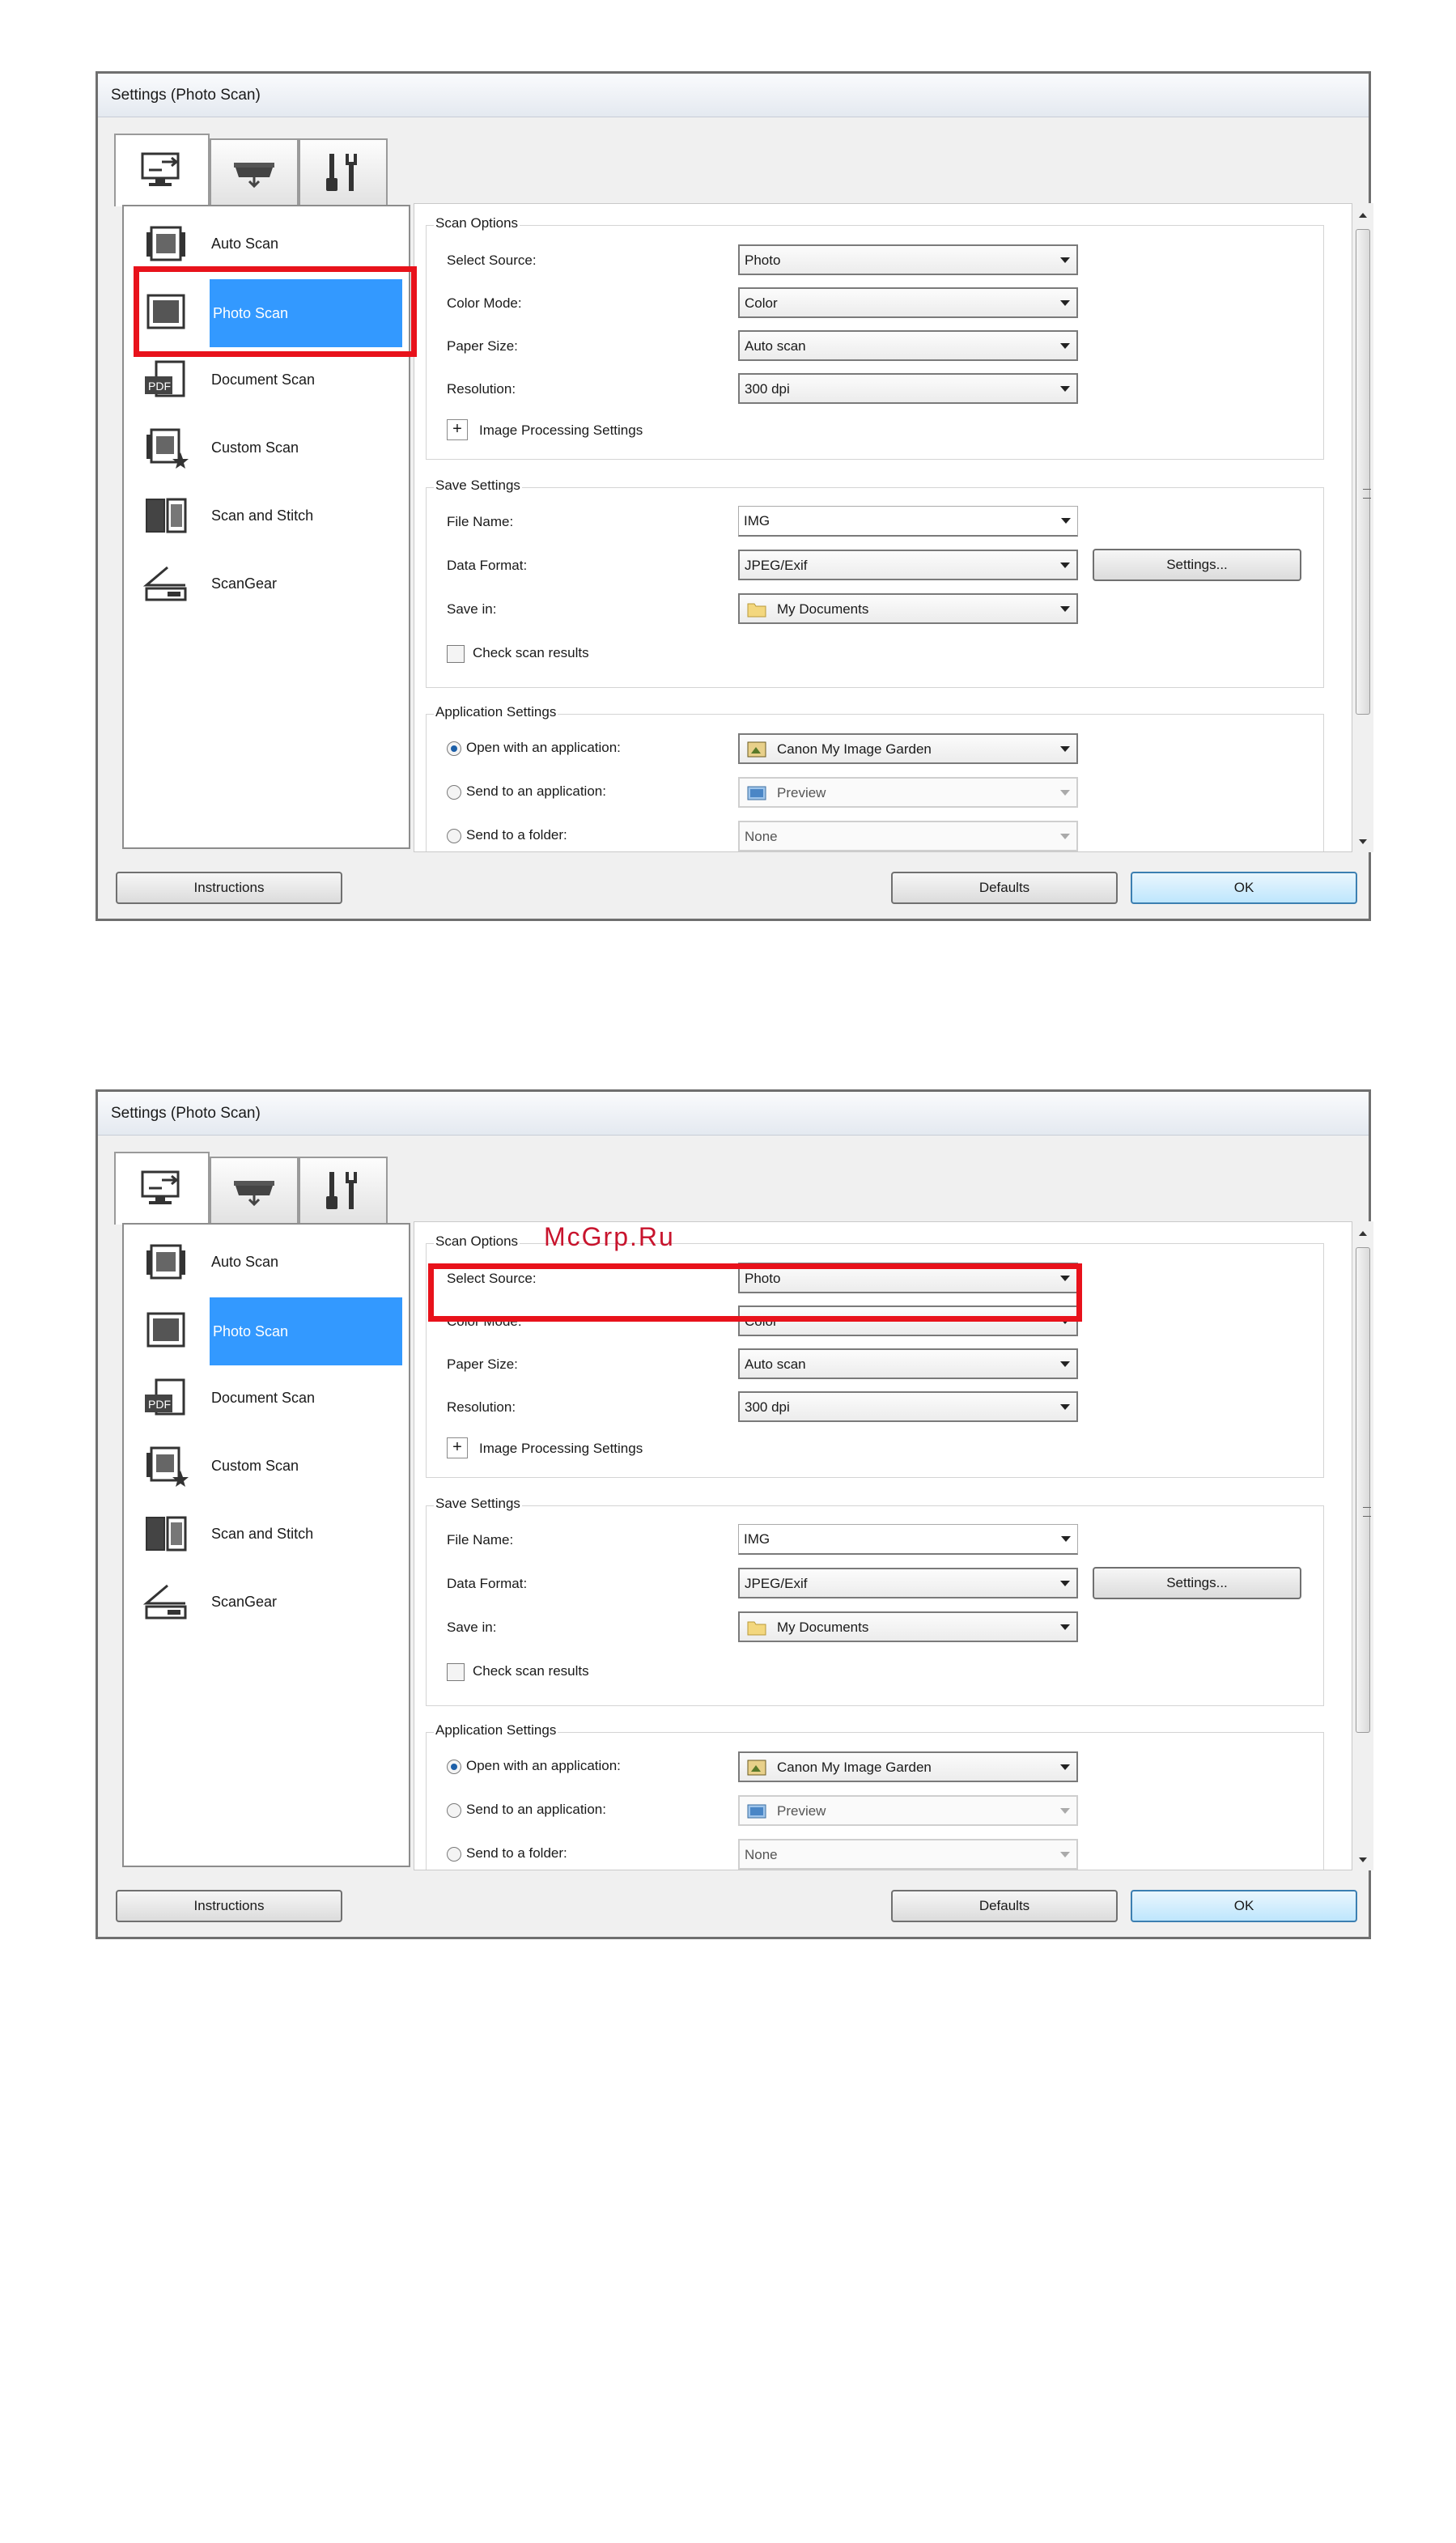  What do you see at coordinates (908, 259) in the screenshot?
I see `select-source-dropdown: Photo` at bounding box center [908, 259].